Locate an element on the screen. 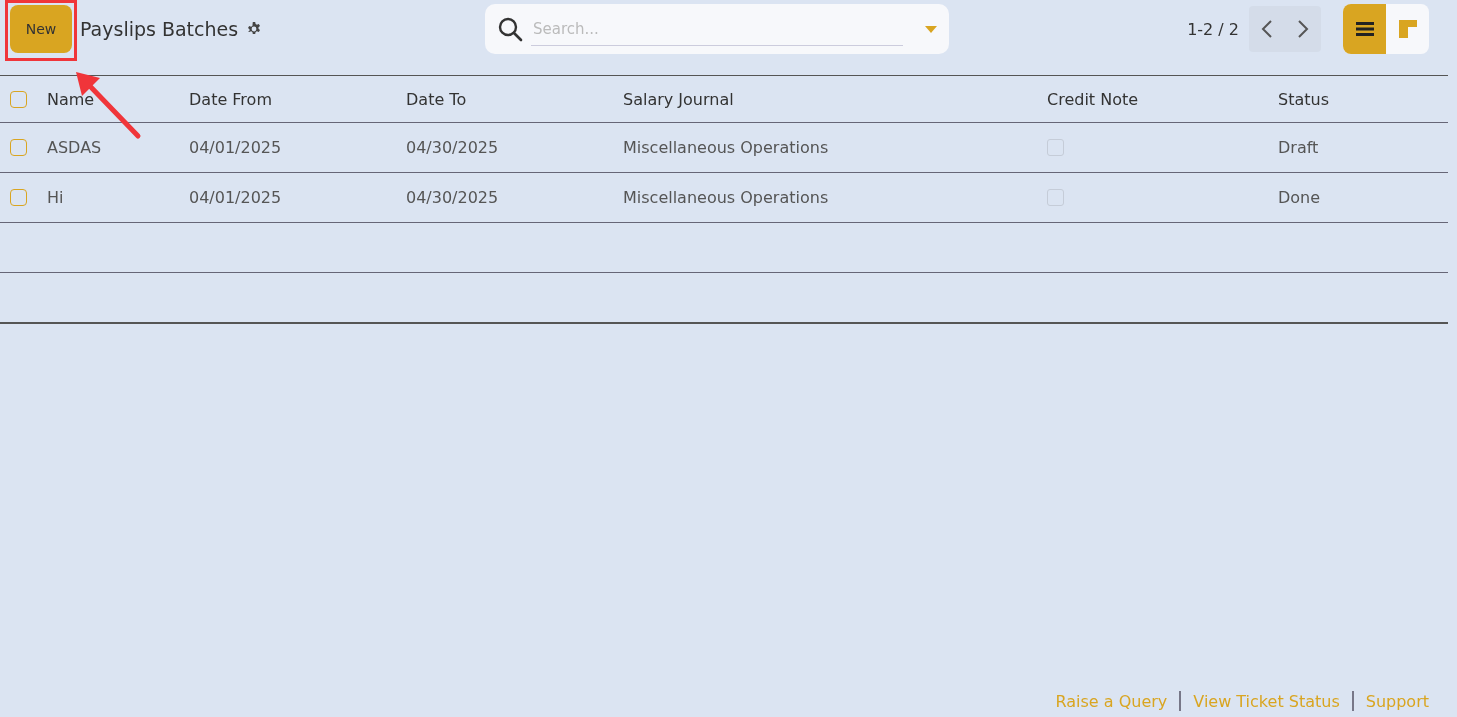 This screenshot has height=717, width=1457. list-icon is located at coordinates (1364, 29).